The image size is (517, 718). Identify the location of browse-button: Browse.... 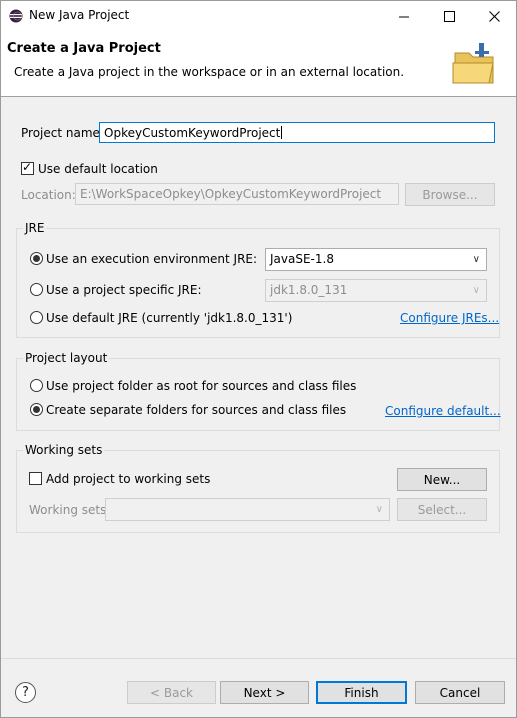
(450, 194).